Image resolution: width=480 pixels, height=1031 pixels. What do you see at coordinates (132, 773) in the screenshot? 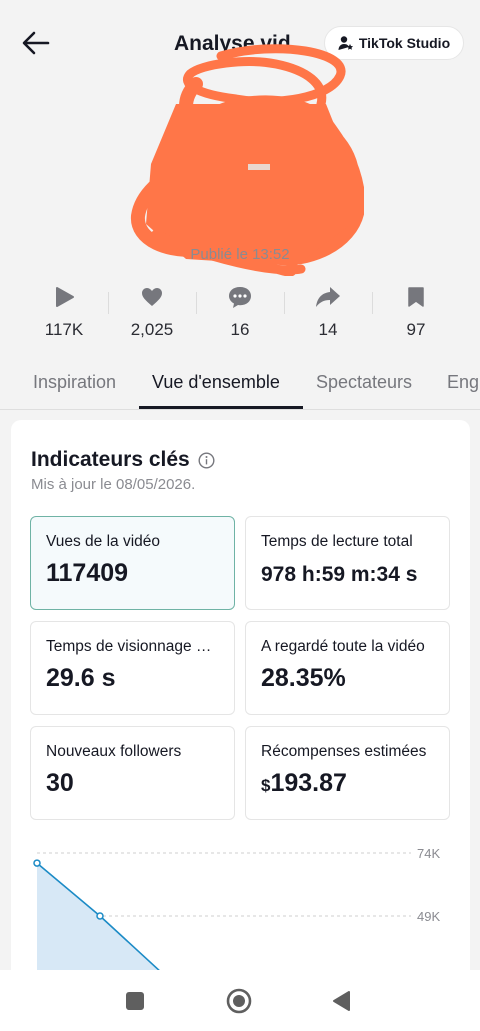
I see `metric-new-followers: Nouveaux followers 30` at bounding box center [132, 773].